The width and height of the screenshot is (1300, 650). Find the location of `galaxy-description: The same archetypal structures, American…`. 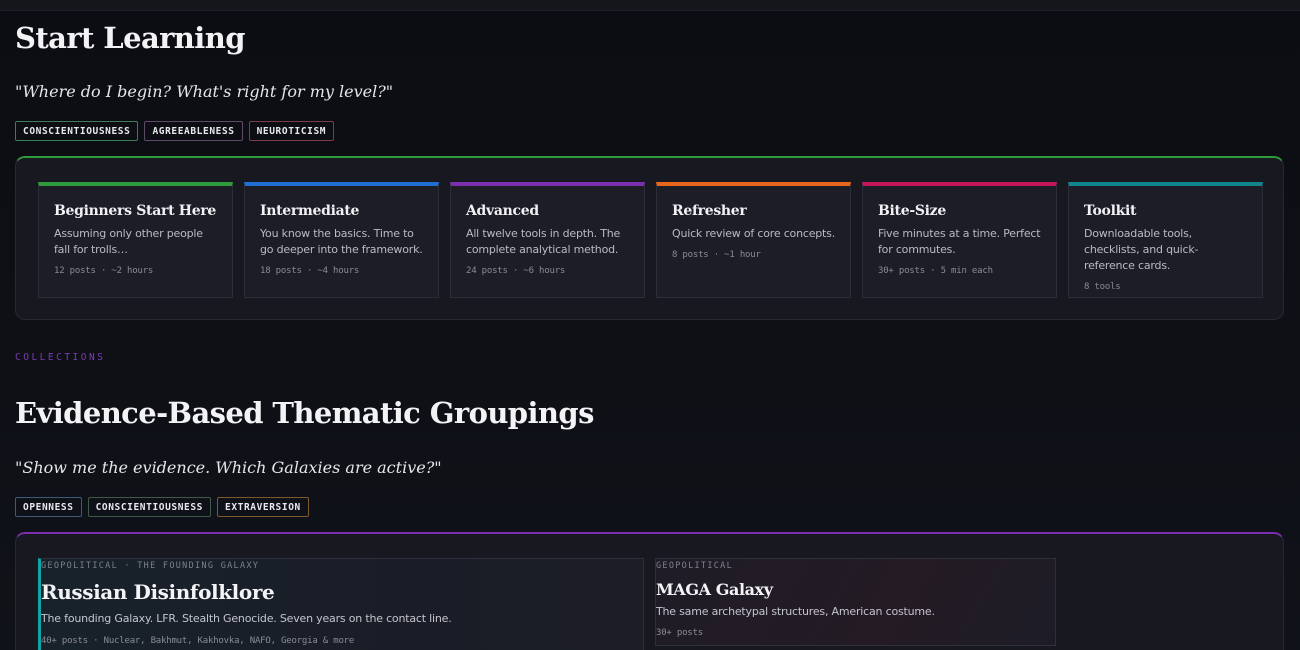

galaxy-description: The same archetypal structures, American… is located at coordinates (795, 611).